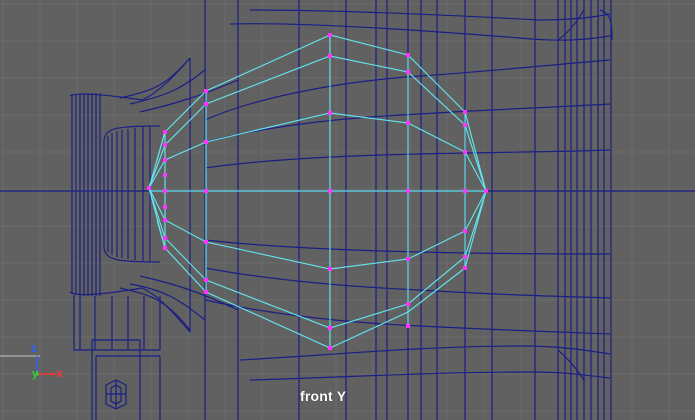 This screenshot has width=695, height=420. What do you see at coordinates (35, 374) in the screenshot?
I see `y-axis-label: y` at bounding box center [35, 374].